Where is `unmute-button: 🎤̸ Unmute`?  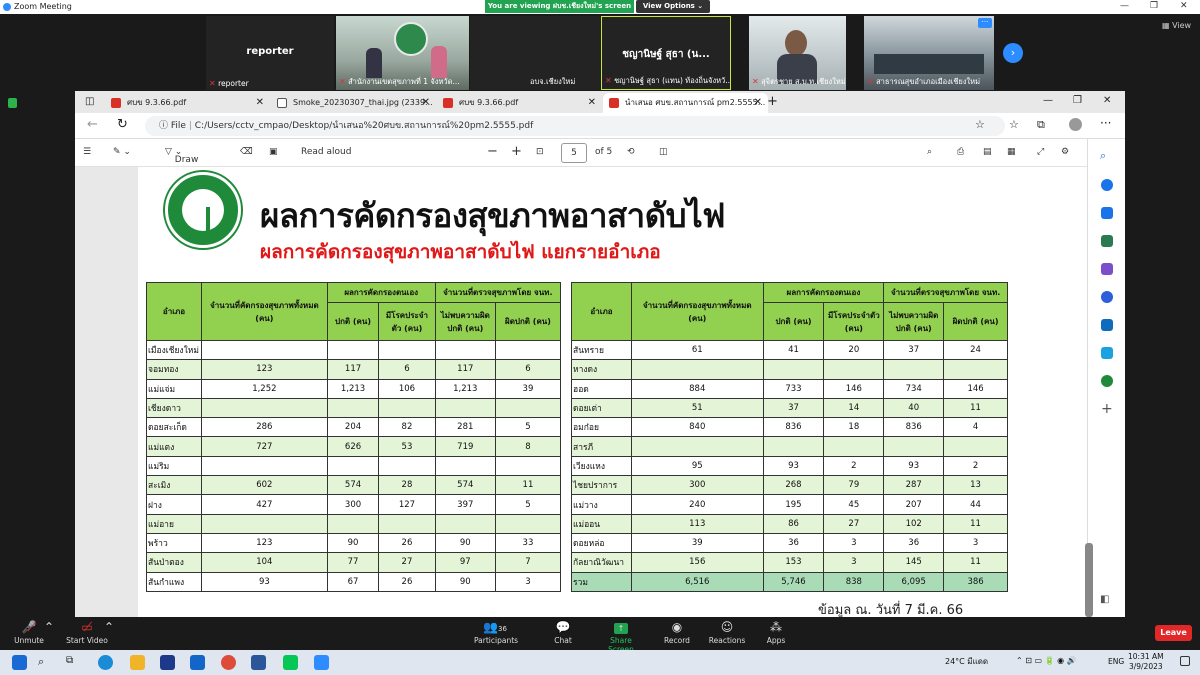 unmute-button: 🎤̸ Unmute is located at coordinates (29, 632).